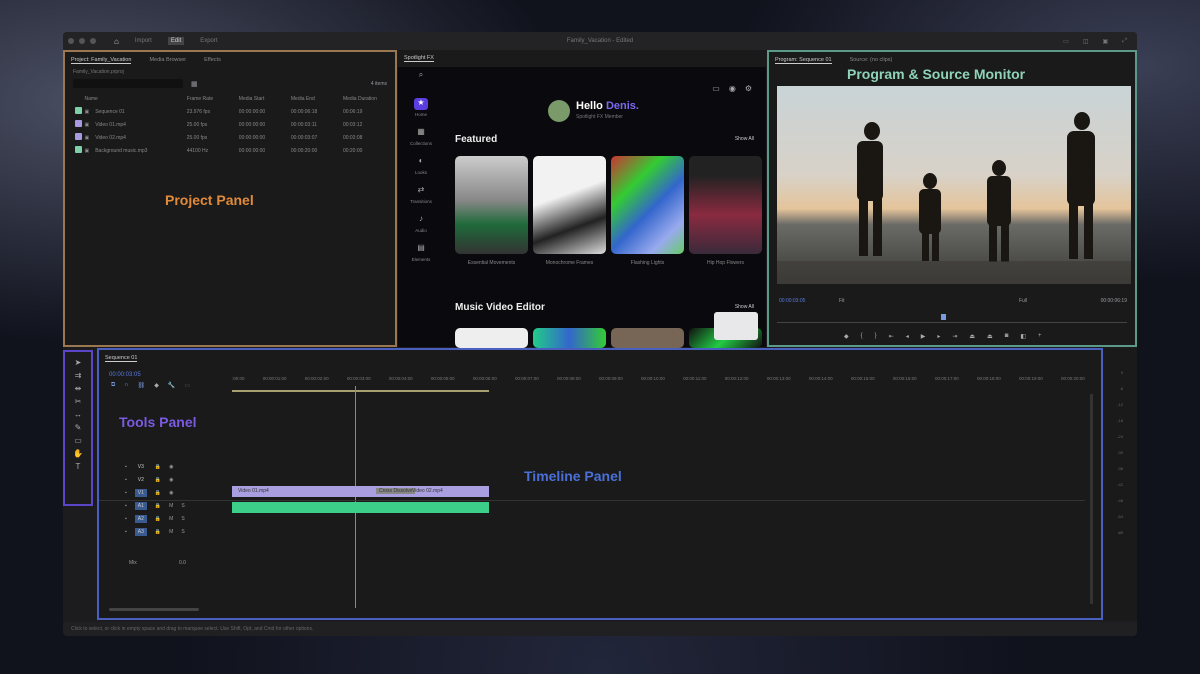  I want to click on tab-source: Source: (no clips), so click(871, 60).